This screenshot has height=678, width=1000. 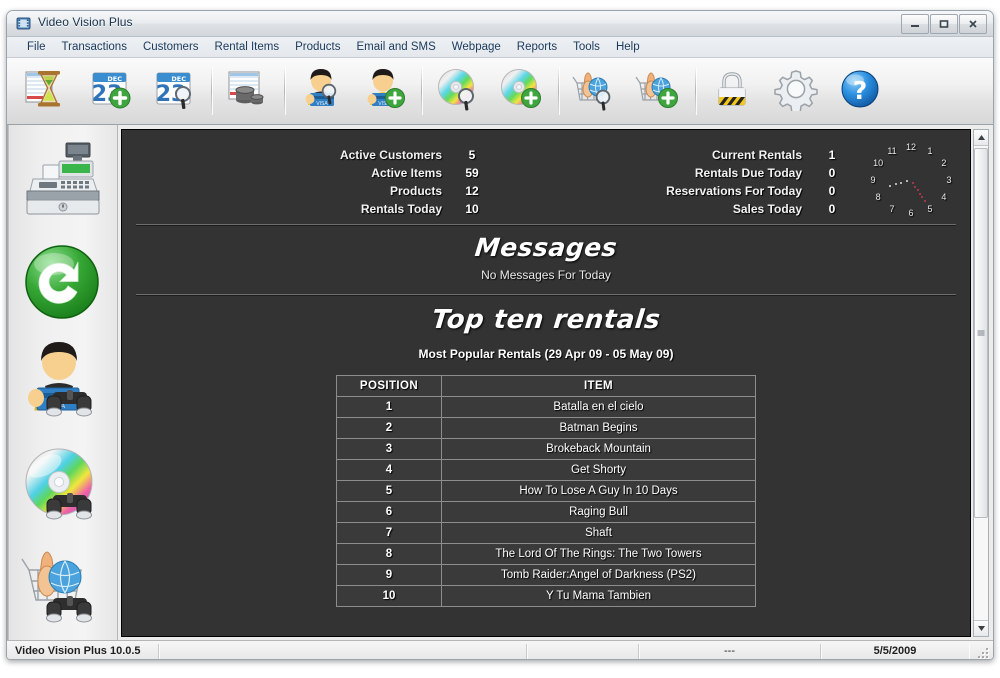 What do you see at coordinates (500, 649) in the screenshot?
I see `status-bar: Video Vision Plus 10.0.5 --- 5/5/2009` at bounding box center [500, 649].